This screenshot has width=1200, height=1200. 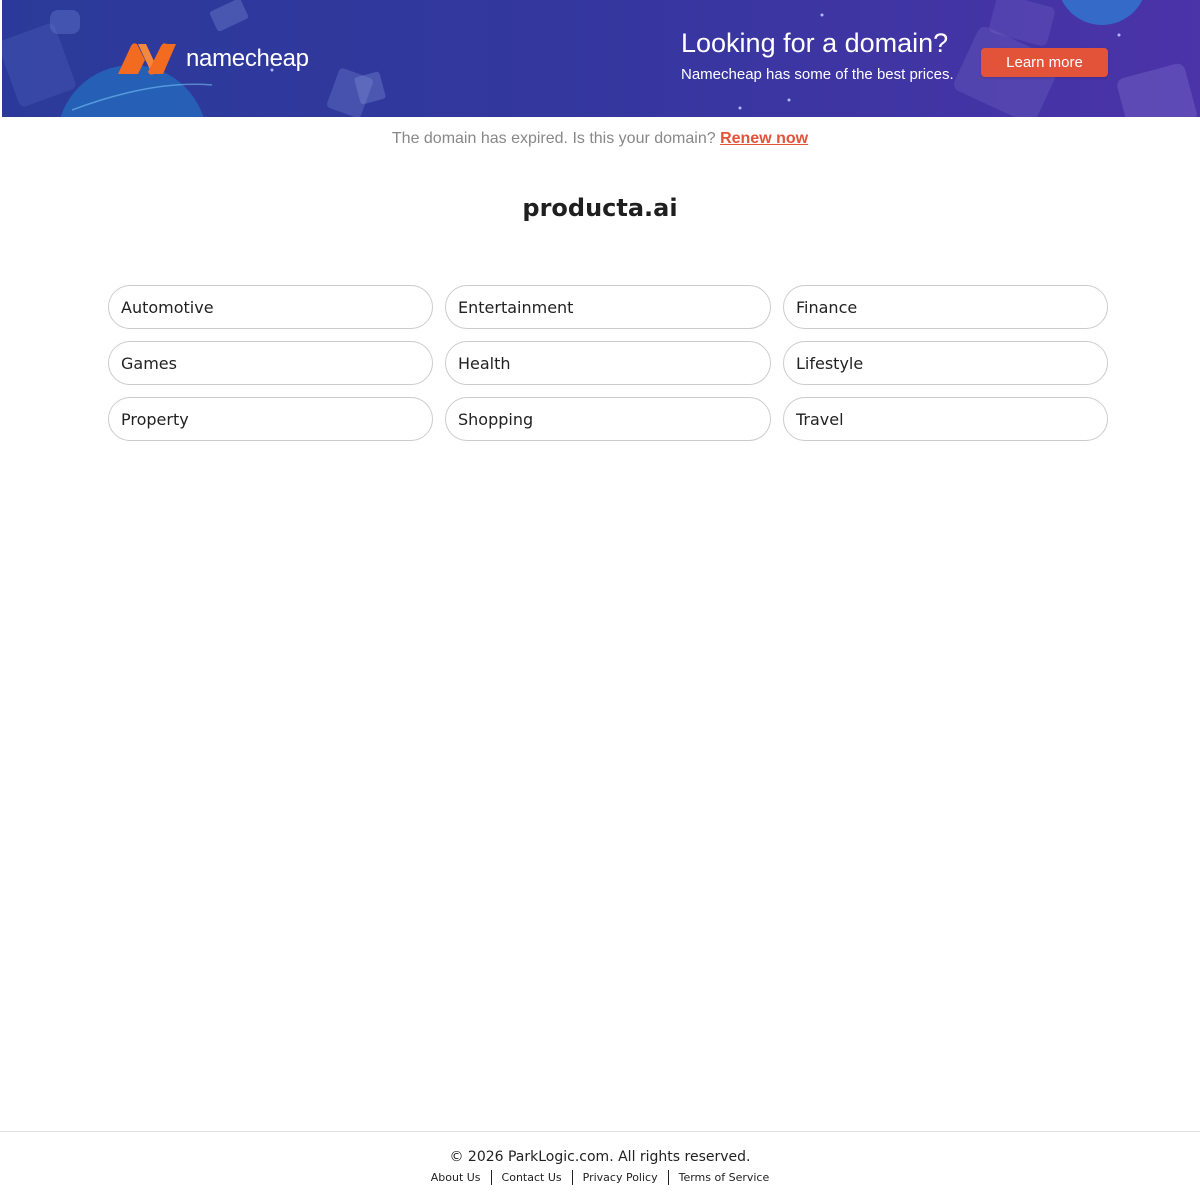 I want to click on logo-text: namecheap, so click(x=247, y=58).